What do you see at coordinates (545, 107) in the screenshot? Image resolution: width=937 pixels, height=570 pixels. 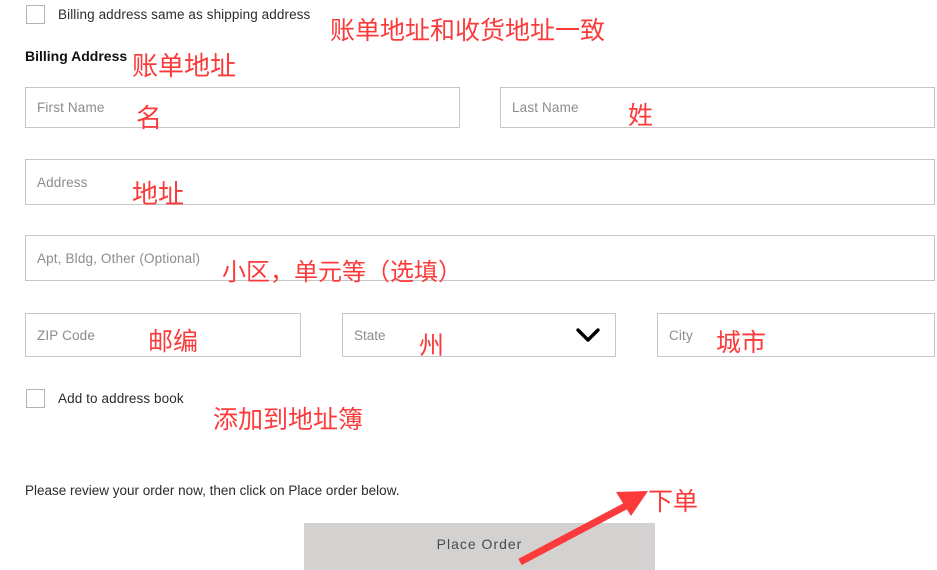 I see `last-name-placeholder: Last Name` at bounding box center [545, 107].